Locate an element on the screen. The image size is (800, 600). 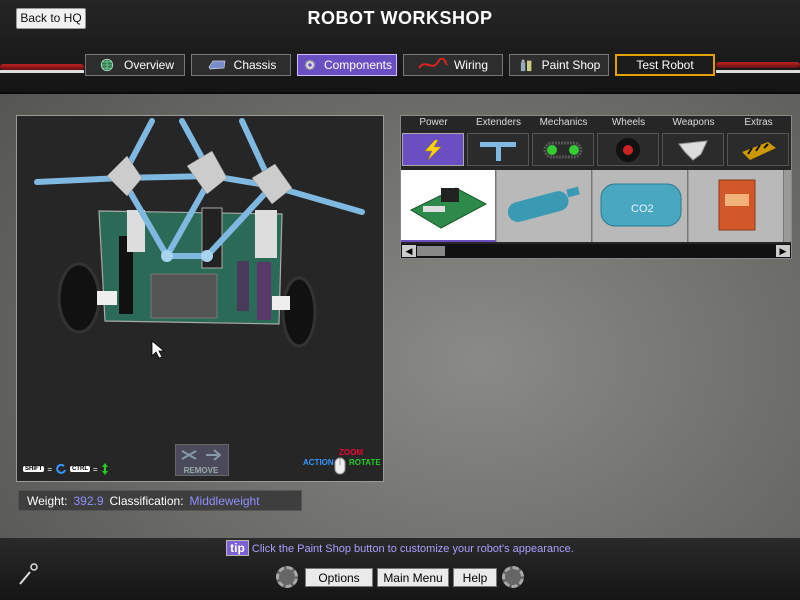
tab-label: Wiring is located at coordinates (470, 65).